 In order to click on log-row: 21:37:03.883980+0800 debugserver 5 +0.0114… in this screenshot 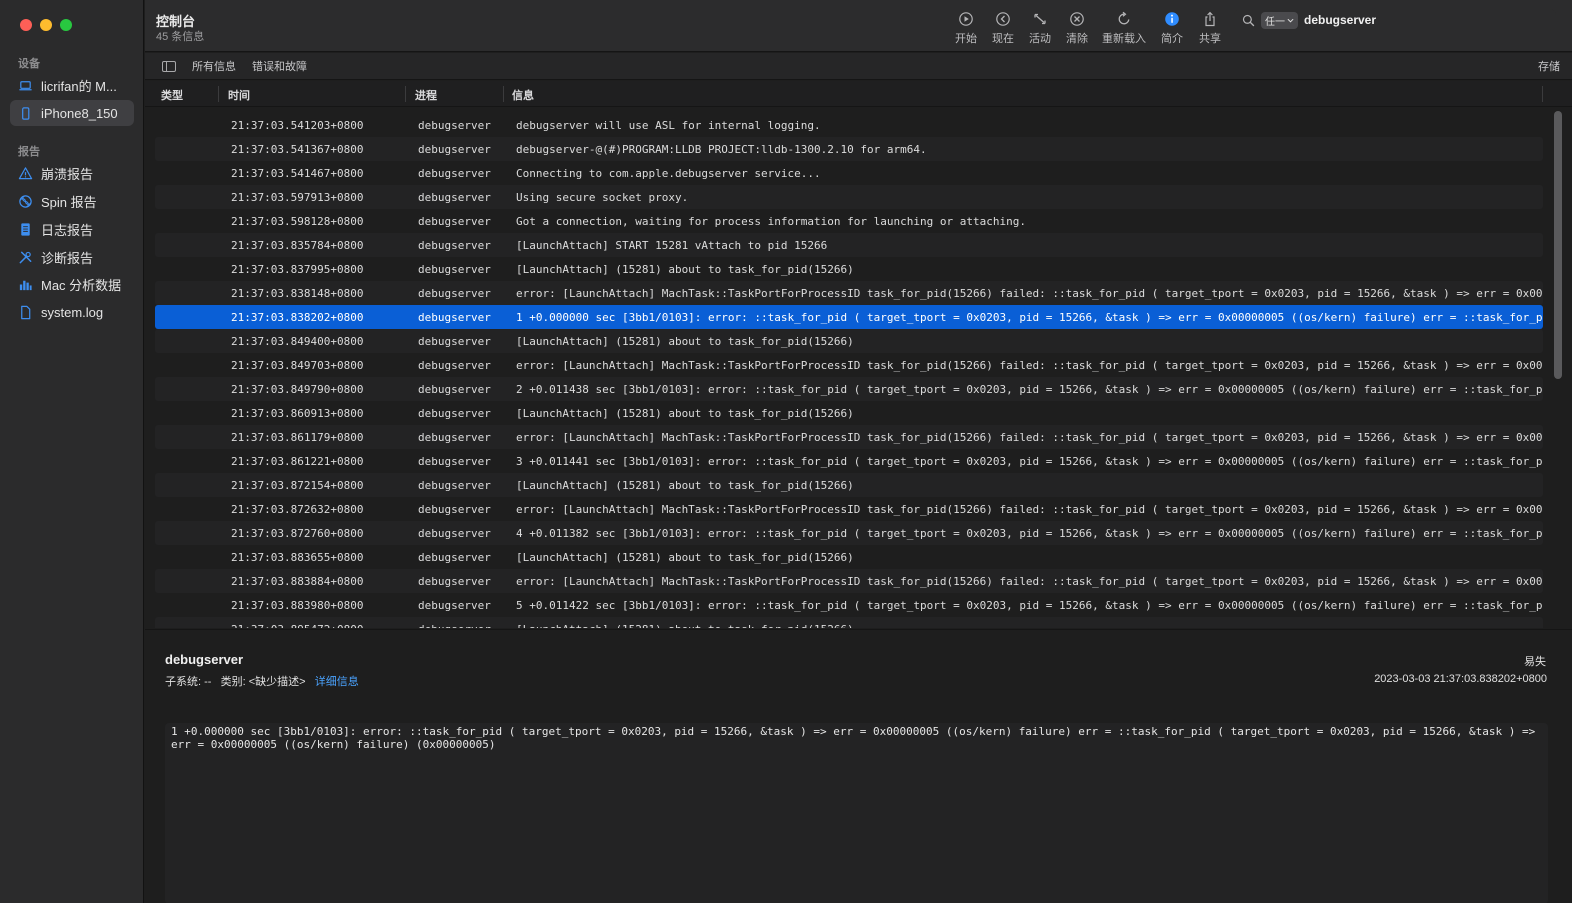, I will do `click(849, 605)`.